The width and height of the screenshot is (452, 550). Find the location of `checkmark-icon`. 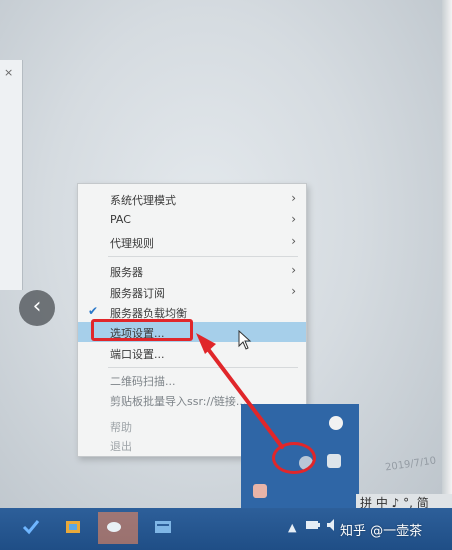

checkmark-icon is located at coordinates (31, 527).